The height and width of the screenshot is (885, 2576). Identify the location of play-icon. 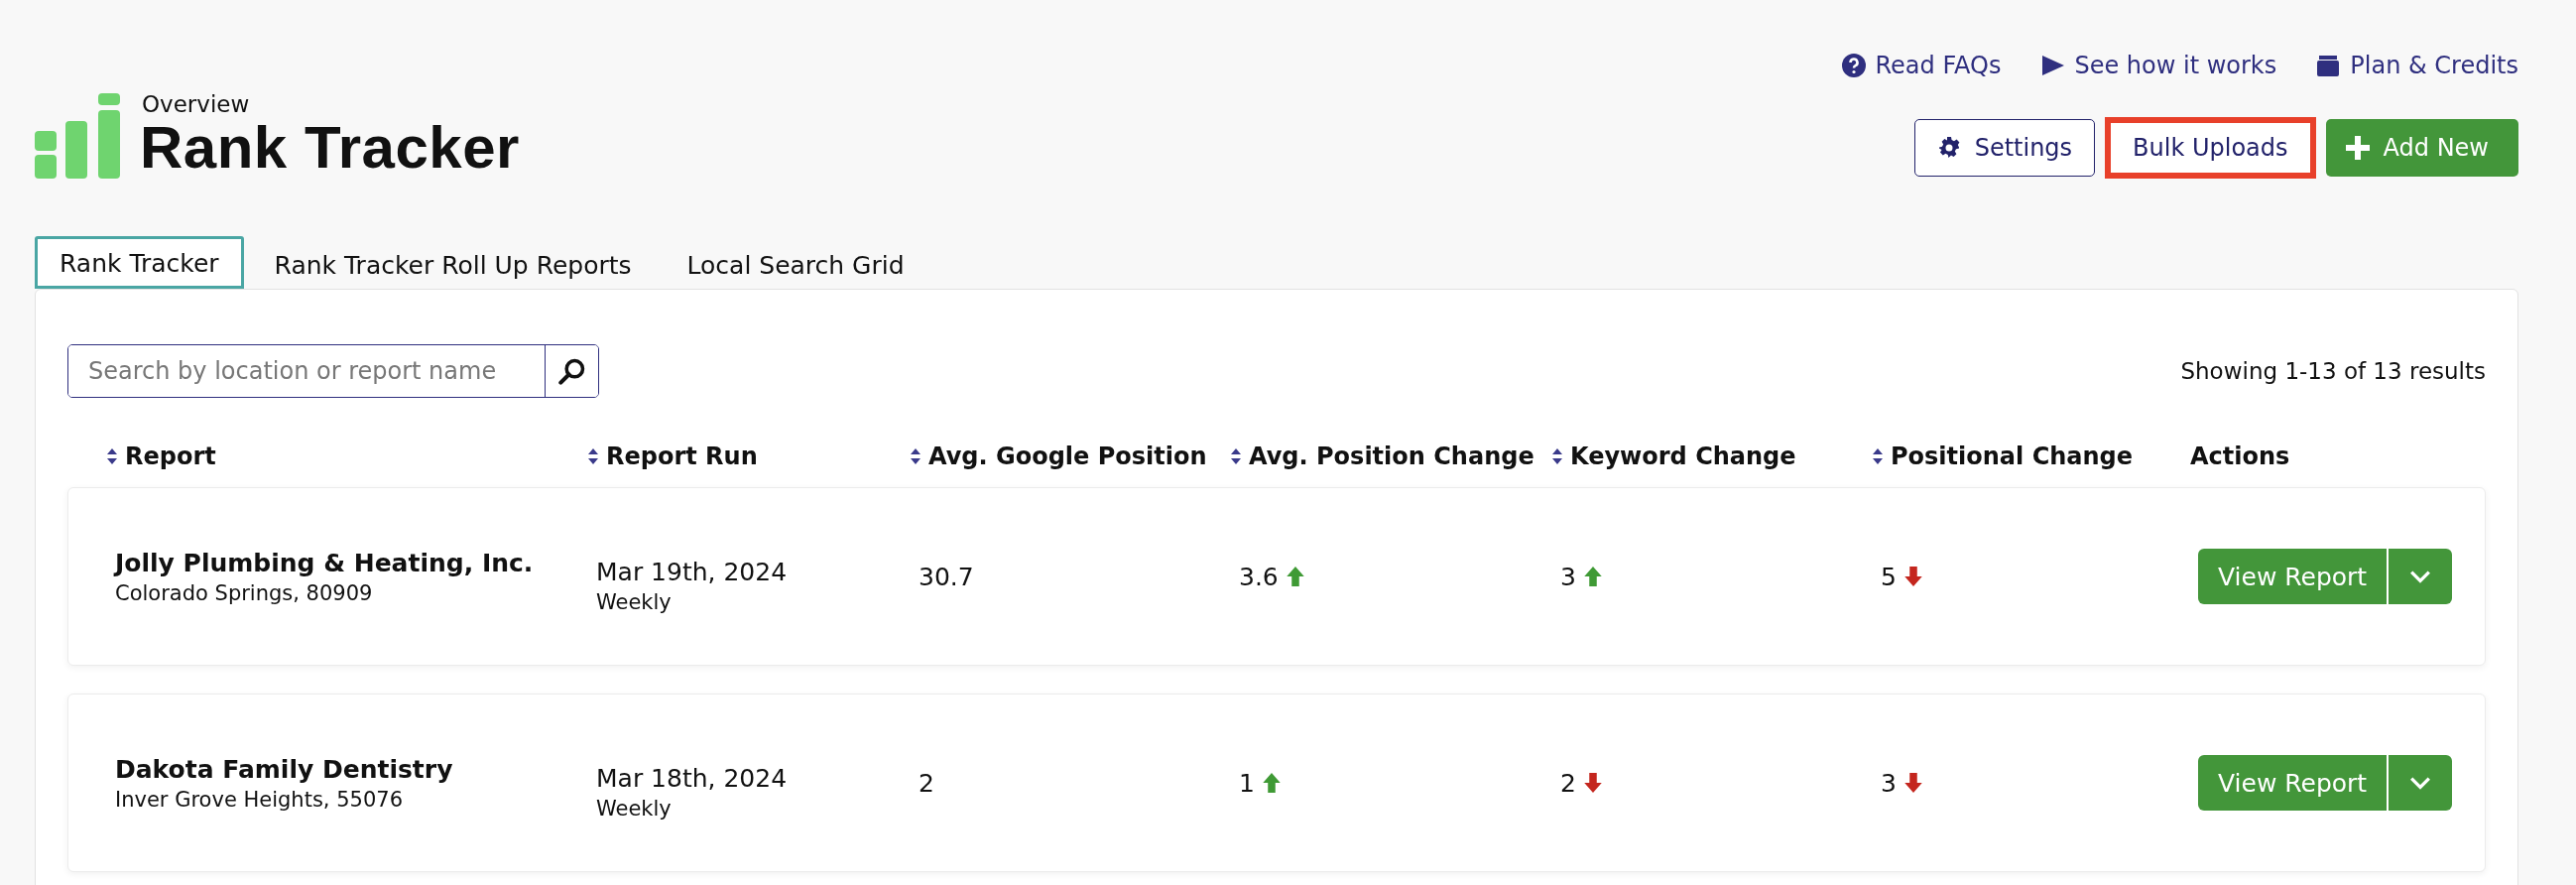
(2052, 65).